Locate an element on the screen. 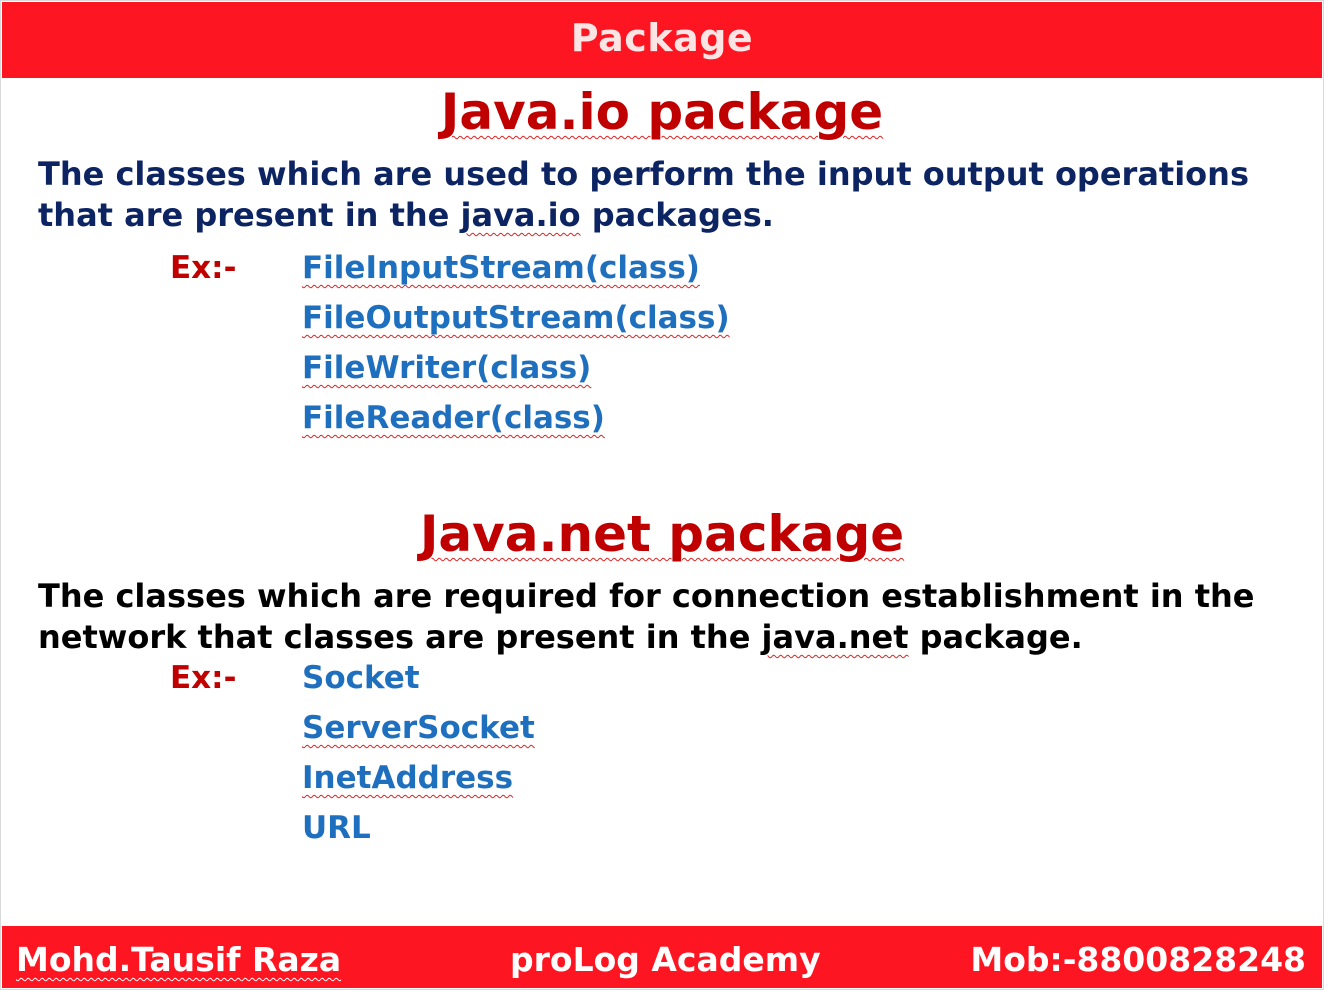 The height and width of the screenshot is (990, 1324). section-heading-java-net: Java.net package is located at coordinates (662, 534).